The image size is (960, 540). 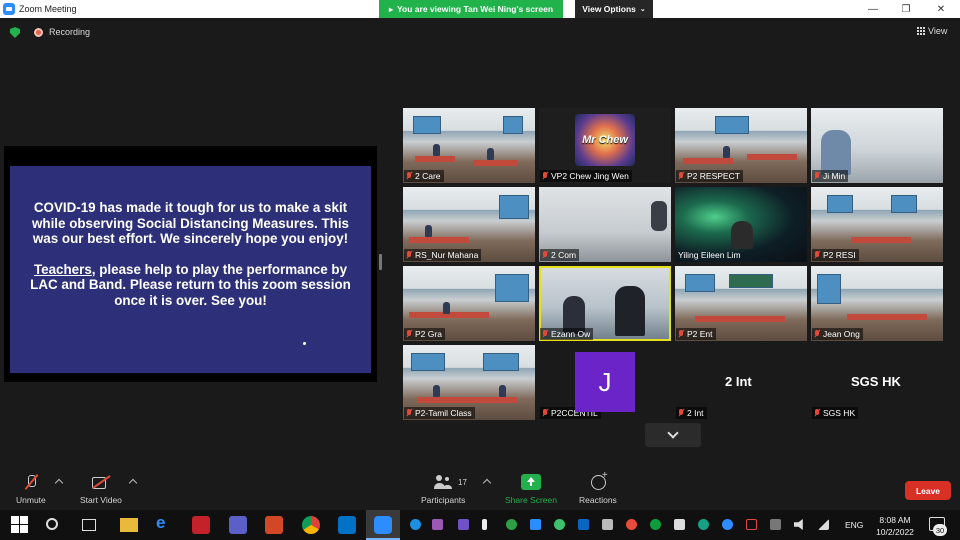 What do you see at coordinates (531, 489) in the screenshot?
I see `share-screen-button: Share Screen` at bounding box center [531, 489].